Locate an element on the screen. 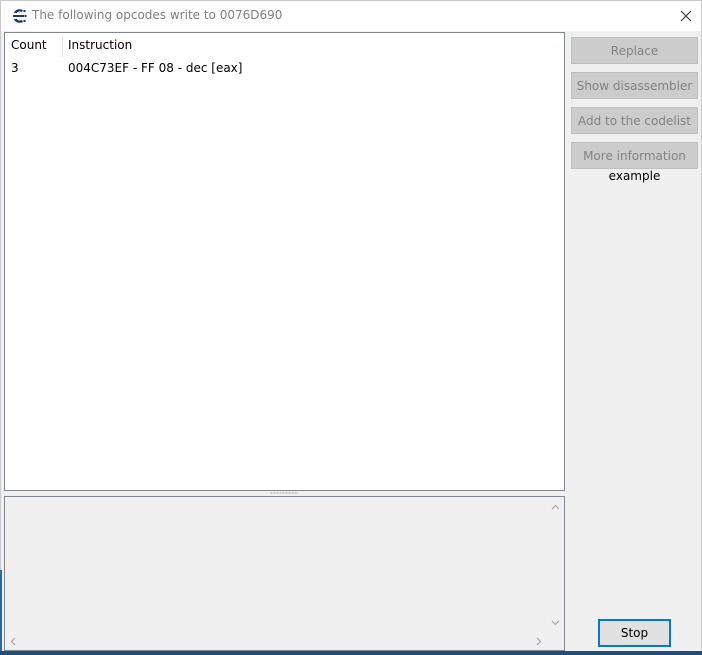 The width and height of the screenshot is (702, 655). cheat-engine-icon is located at coordinates (19, 16).